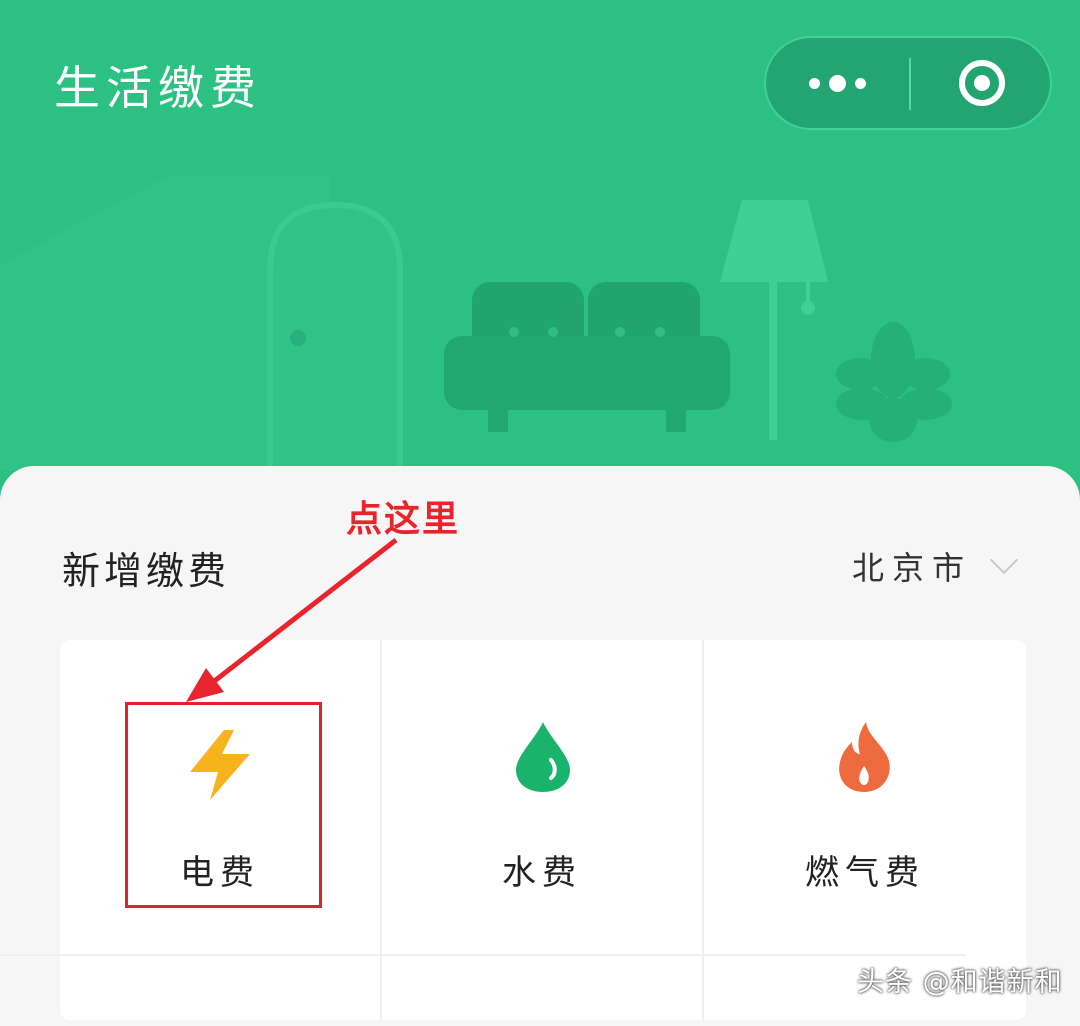 This screenshot has height=1026, width=1080. Describe the element at coordinates (912, 568) in the screenshot. I see `city-label: 北京市` at that location.